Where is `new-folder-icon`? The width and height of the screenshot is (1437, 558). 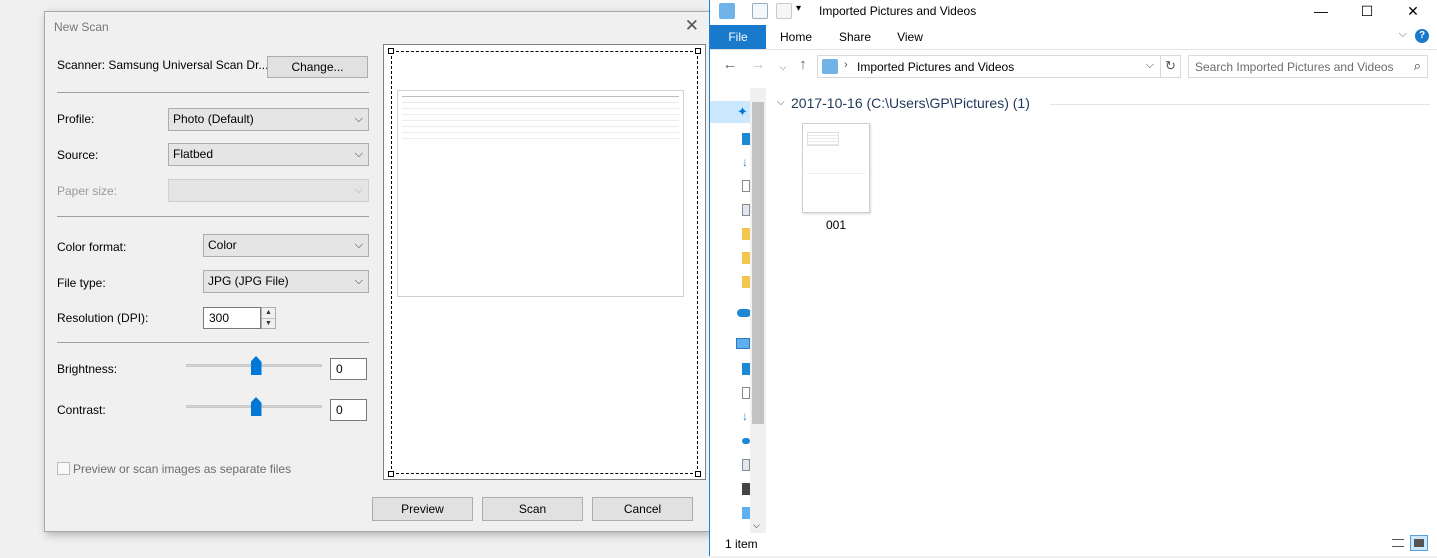
new-folder-icon is located at coordinates (784, 11).